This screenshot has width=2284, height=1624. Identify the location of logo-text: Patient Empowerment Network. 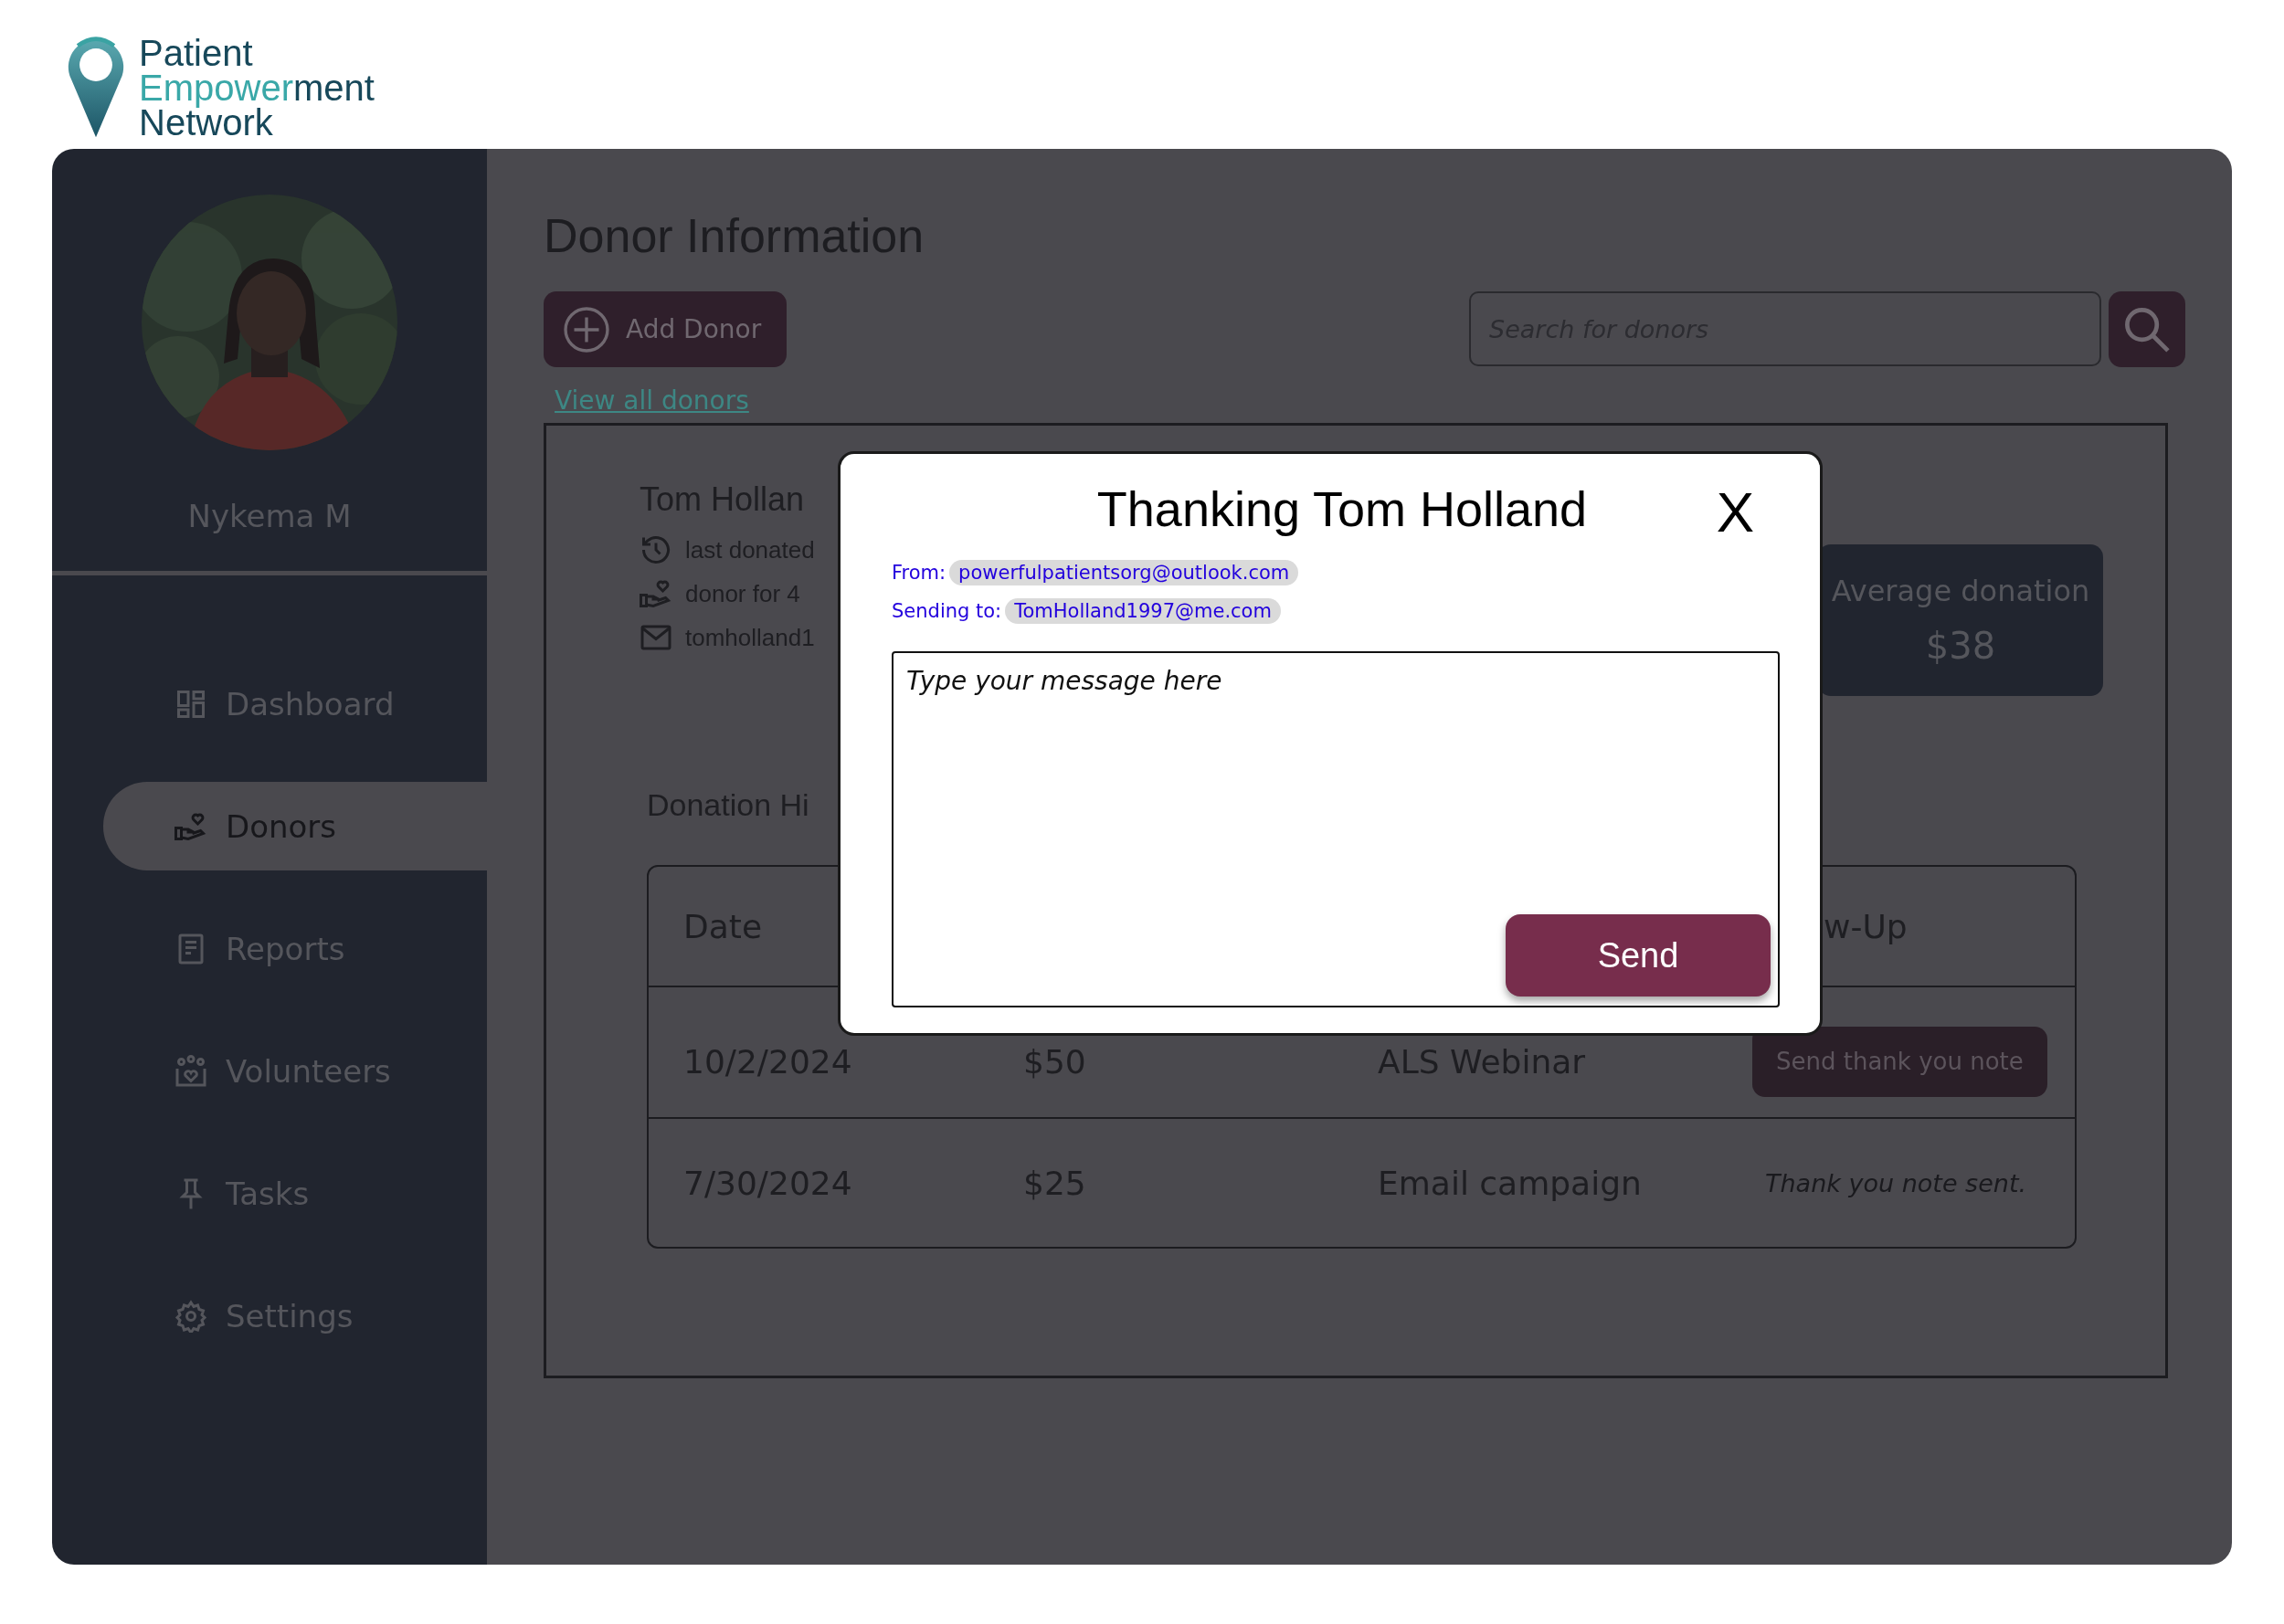
(257, 88).